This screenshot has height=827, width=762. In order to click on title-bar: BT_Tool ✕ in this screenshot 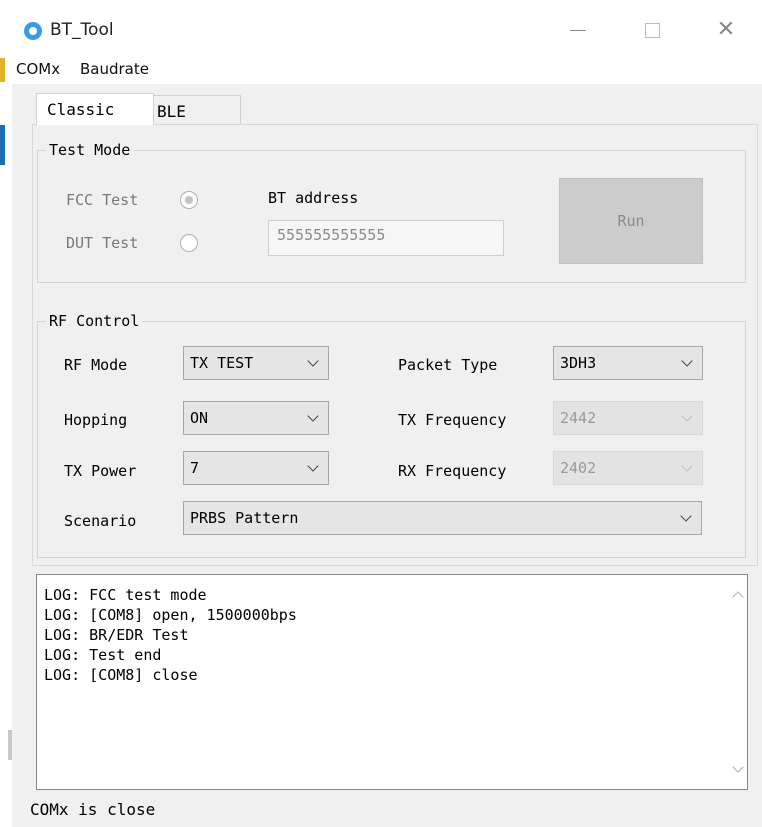, I will do `click(387, 26)`.